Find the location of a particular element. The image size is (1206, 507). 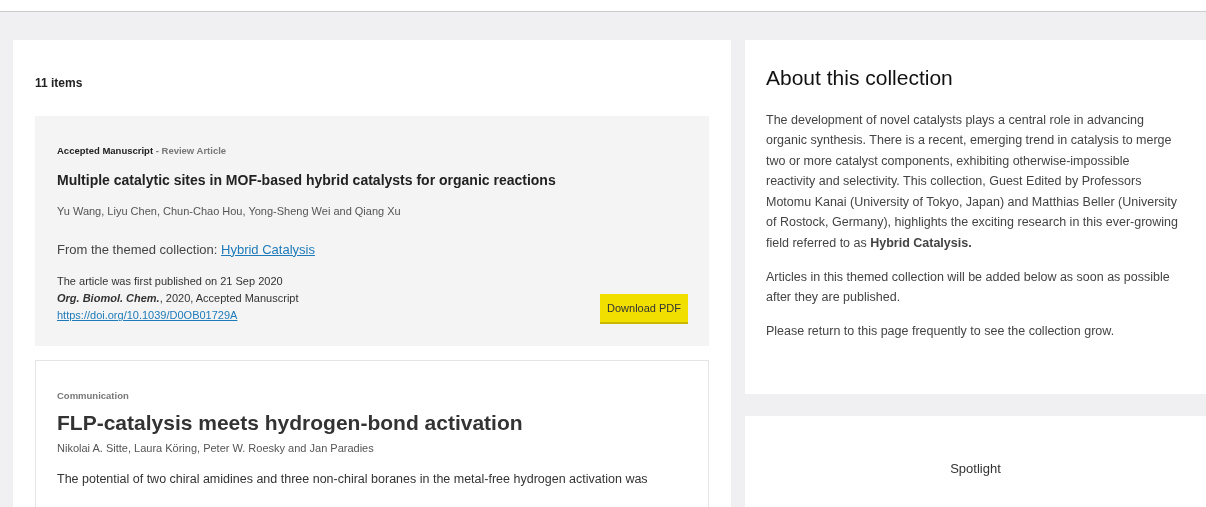

results-count: 11 items is located at coordinates (59, 83).